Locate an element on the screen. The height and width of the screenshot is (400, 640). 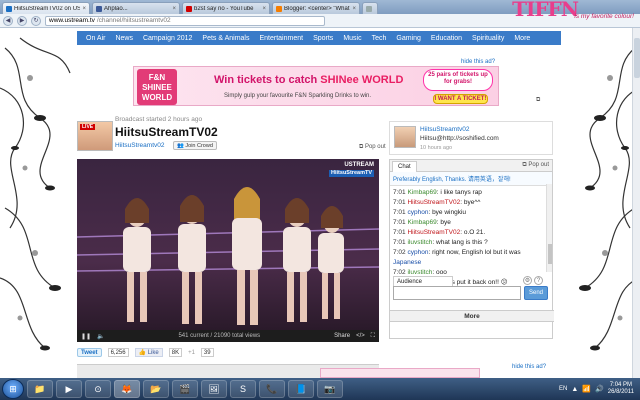
forward-arrow-icon: ▶ is located at coordinates (22, 20).